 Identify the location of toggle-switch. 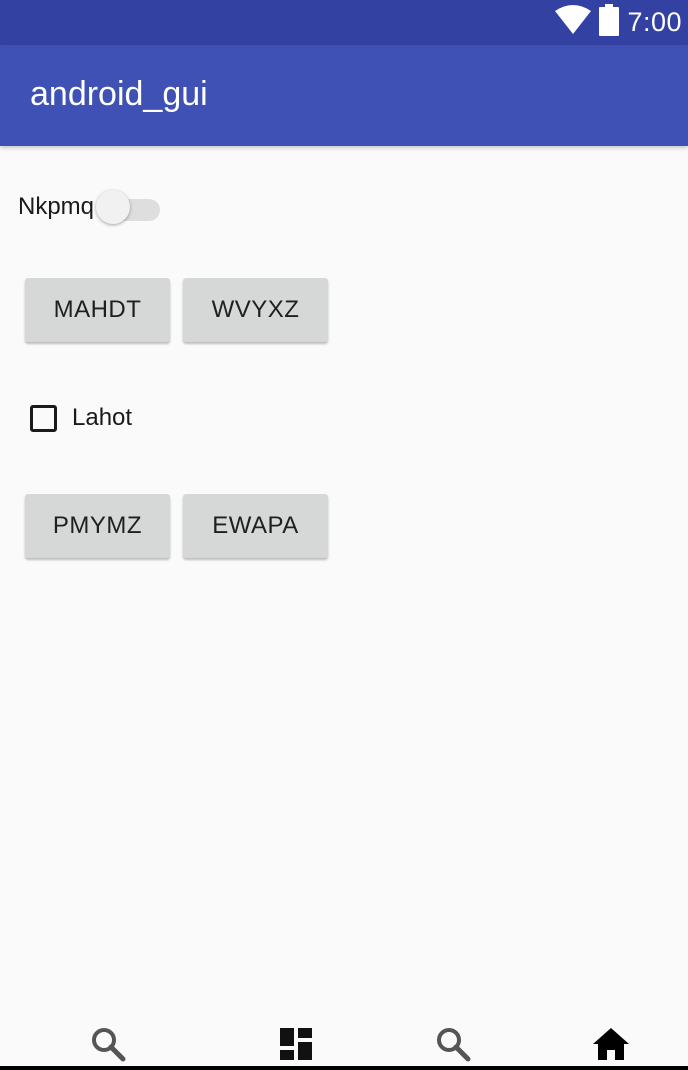
(128, 207).